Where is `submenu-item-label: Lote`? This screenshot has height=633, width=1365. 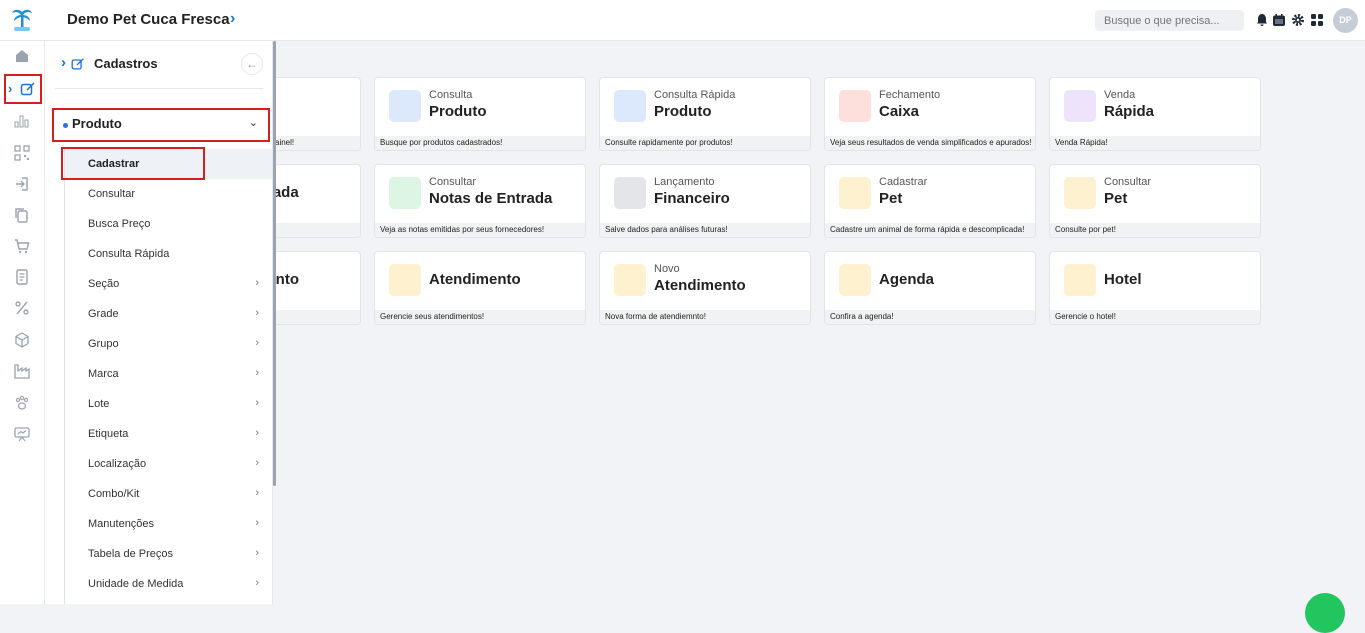
submenu-item-label: Lote is located at coordinates (99, 404).